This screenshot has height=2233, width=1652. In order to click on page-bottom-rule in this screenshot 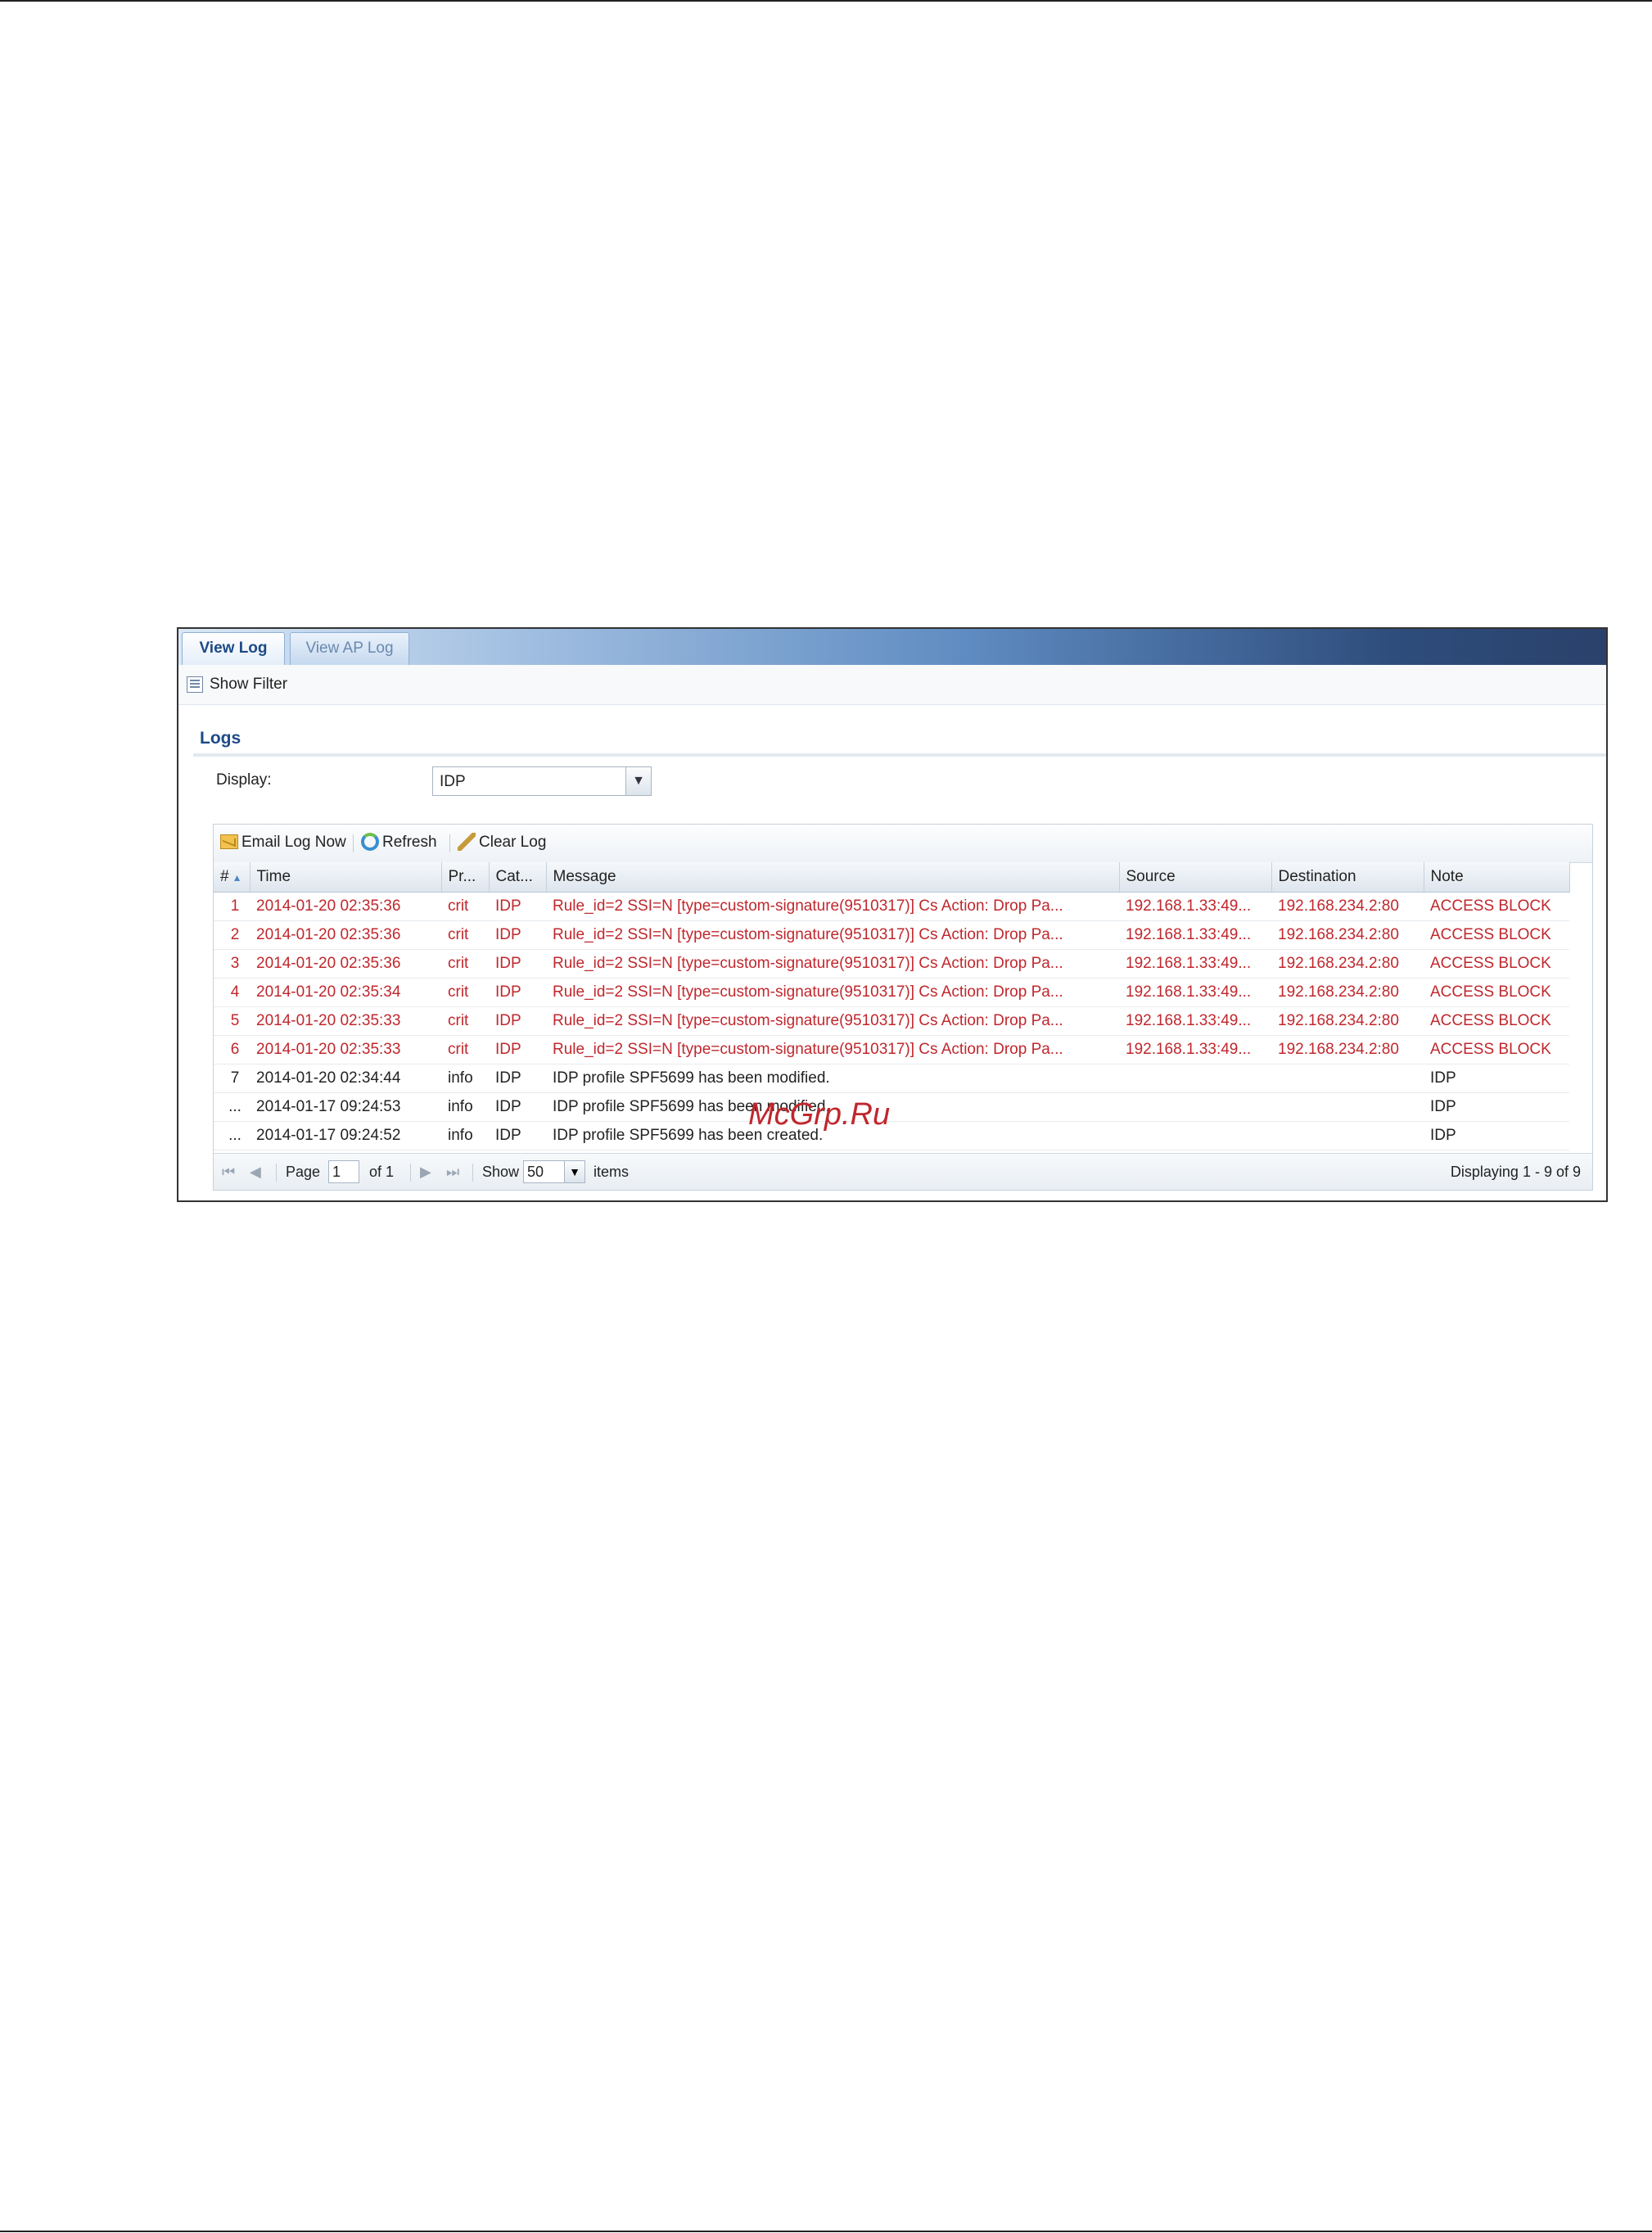, I will do `click(826, 2232)`.